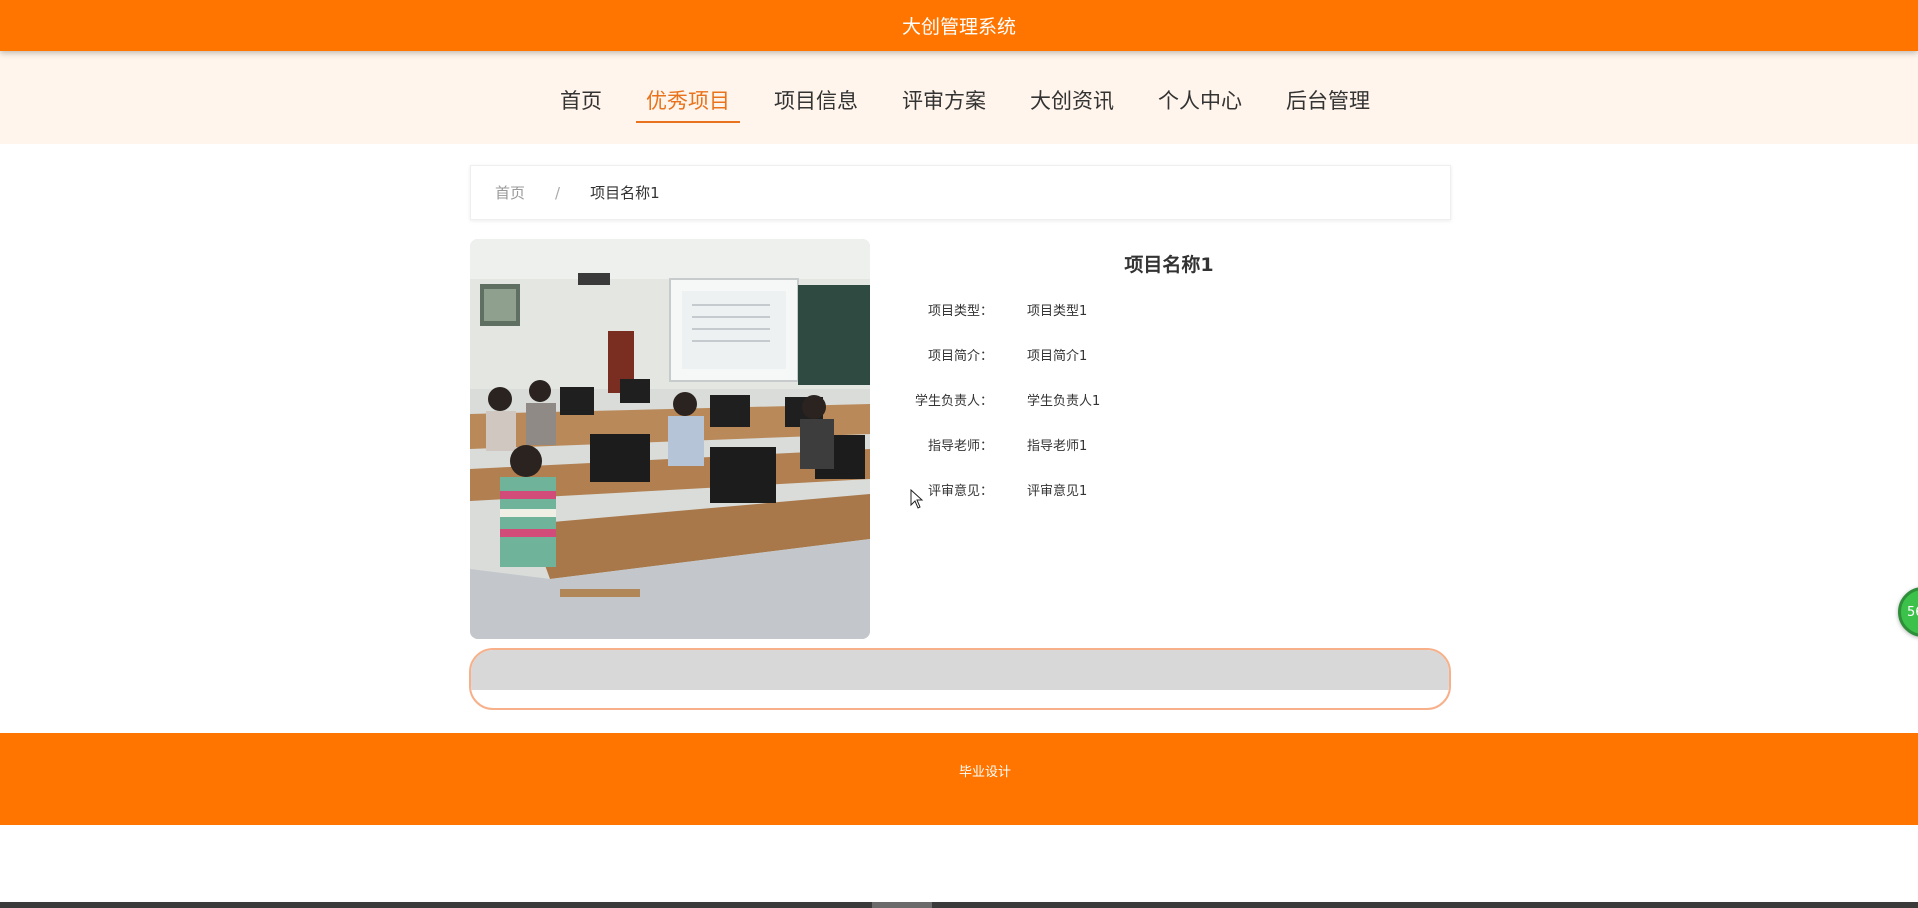 The width and height of the screenshot is (1918, 908). What do you see at coordinates (960, 446) in the screenshot?
I see `advisor-label: 指导老师：` at bounding box center [960, 446].